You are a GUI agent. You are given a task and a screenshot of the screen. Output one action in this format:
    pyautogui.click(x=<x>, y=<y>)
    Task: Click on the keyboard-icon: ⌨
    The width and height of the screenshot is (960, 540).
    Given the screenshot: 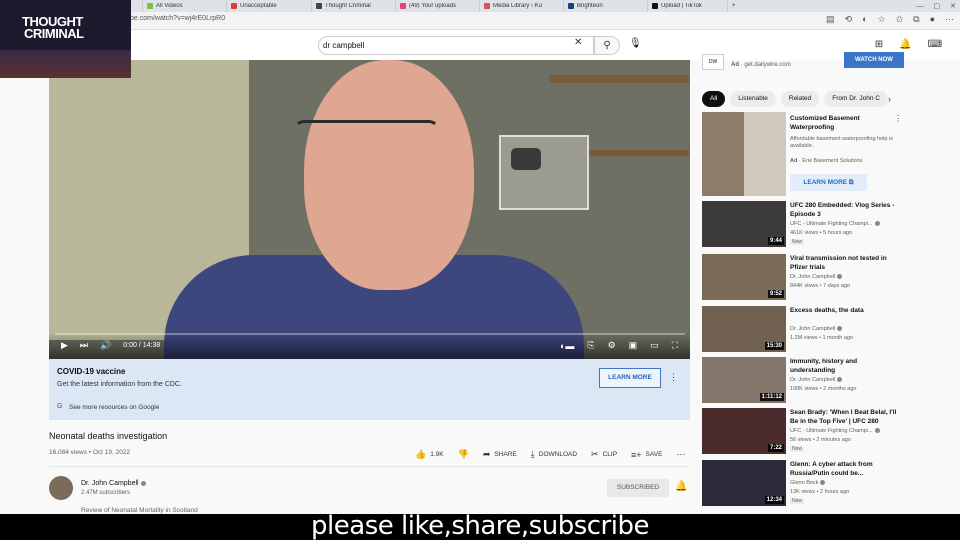 What is the action you would take?
    pyautogui.click(x=935, y=44)
    